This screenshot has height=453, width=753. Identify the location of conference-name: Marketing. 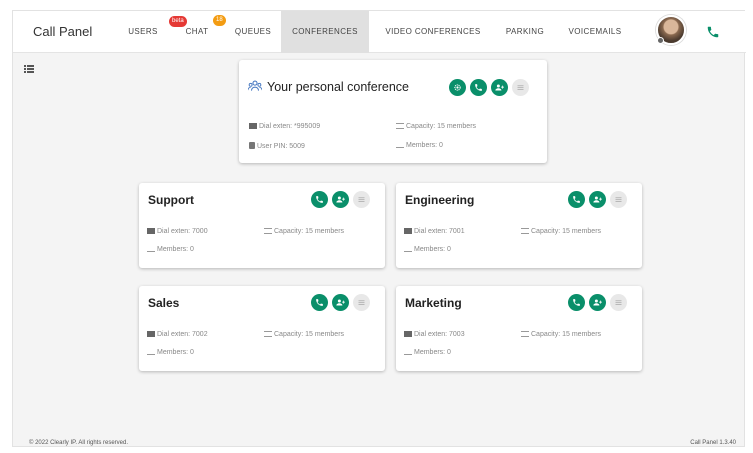
(433, 303).